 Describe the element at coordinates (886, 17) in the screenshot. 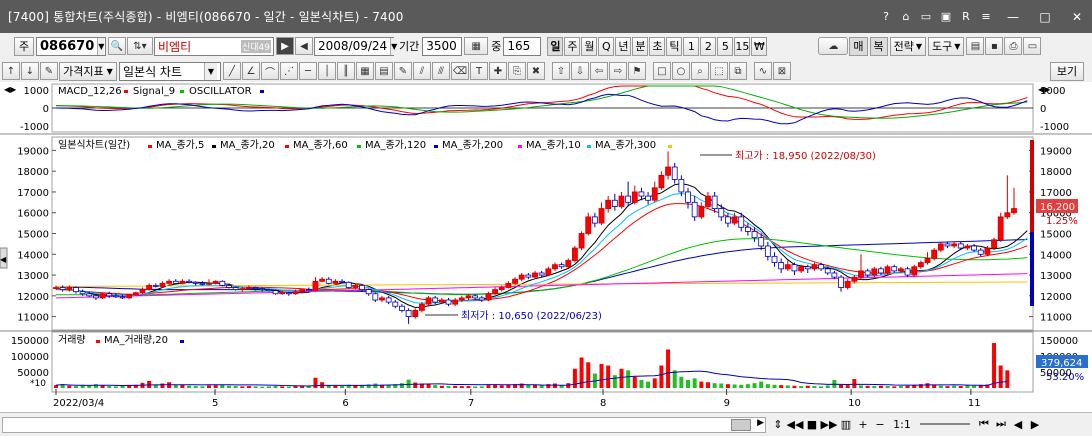

I see `help-icon: ?` at that location.